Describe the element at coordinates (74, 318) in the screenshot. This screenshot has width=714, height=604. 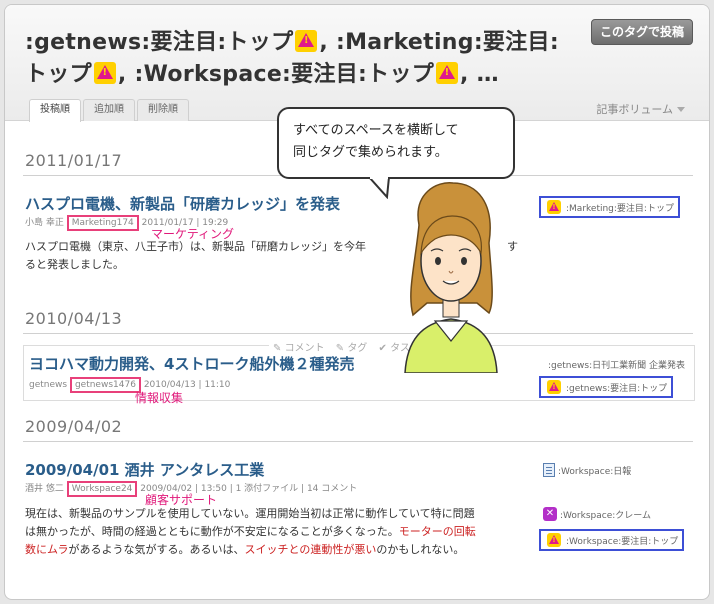
I see `date-heading: 2010/04/13` at that location.